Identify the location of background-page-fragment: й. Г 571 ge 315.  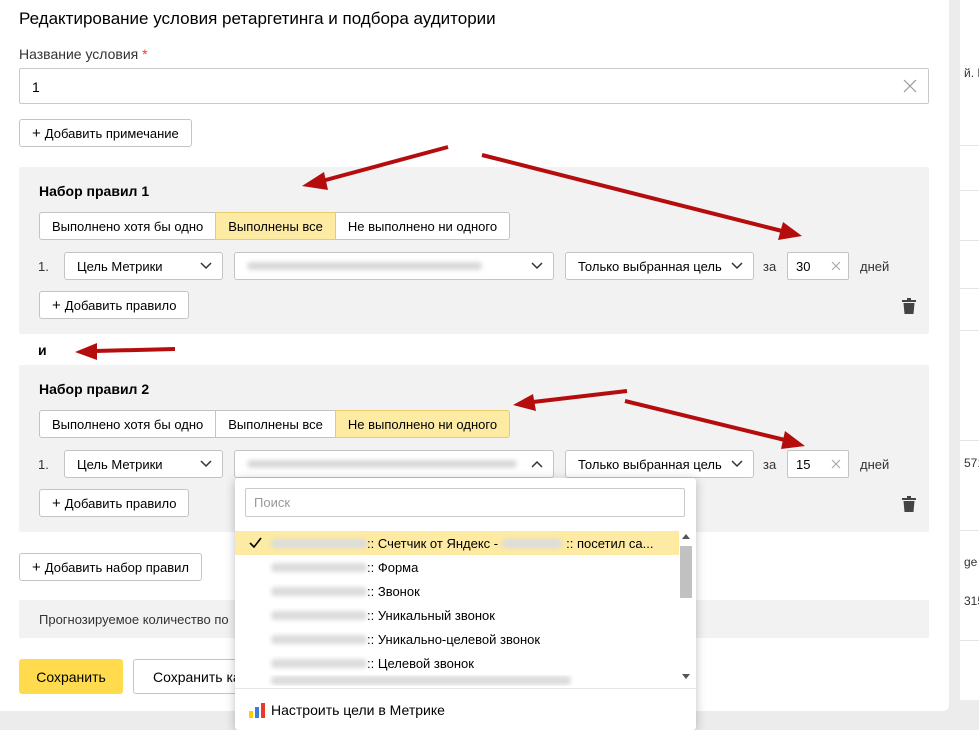
(969, 350).